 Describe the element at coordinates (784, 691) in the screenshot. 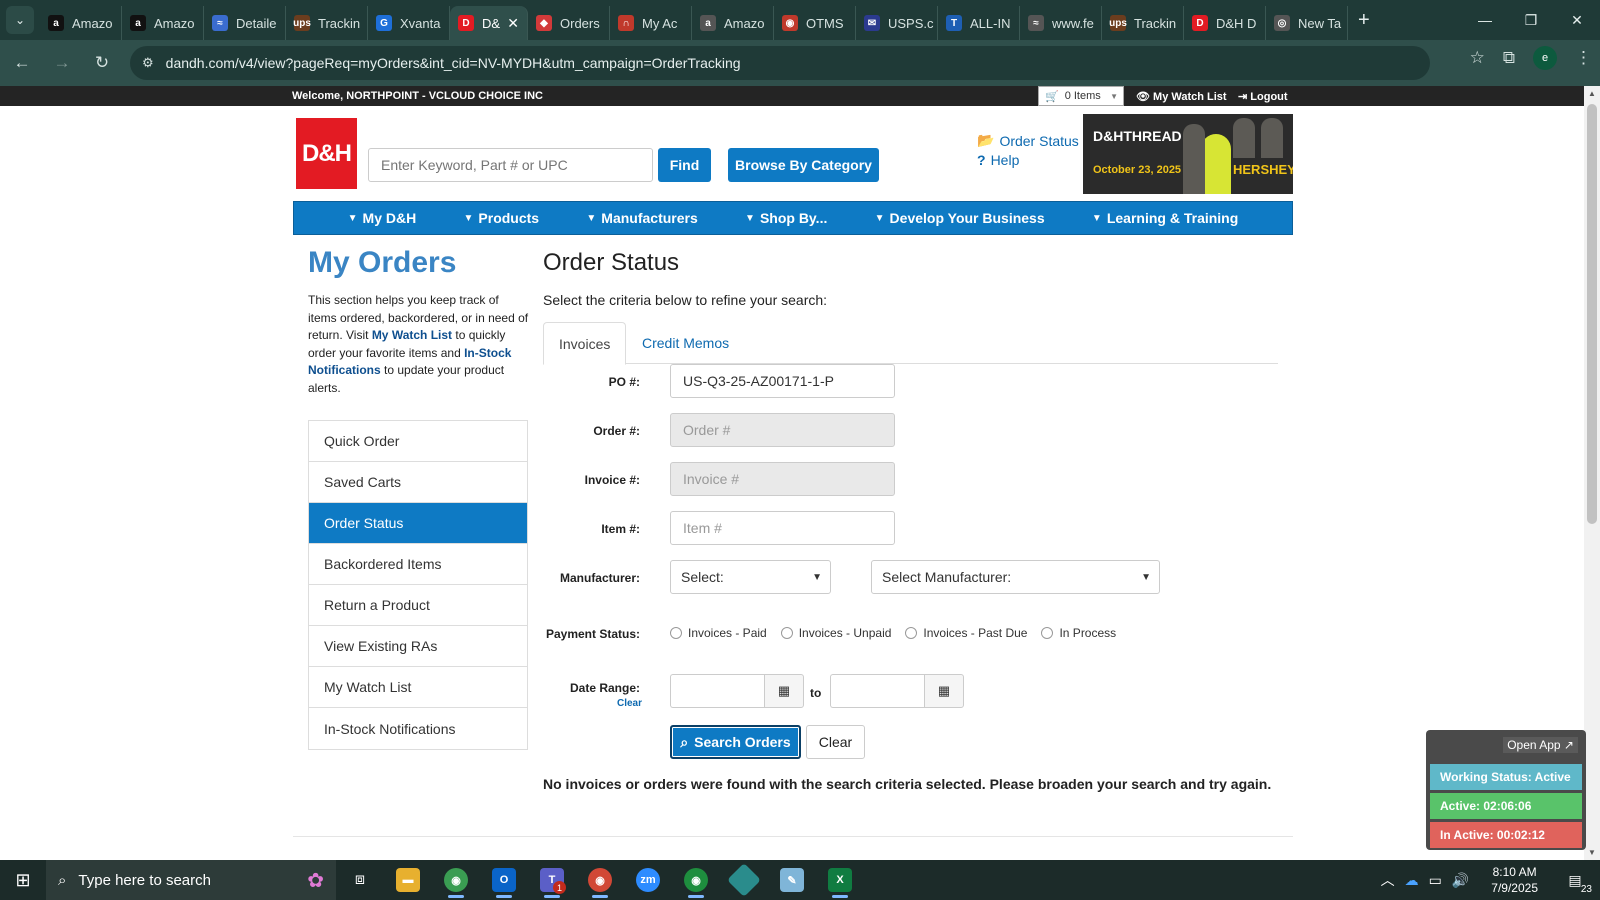

I see `calendar-icon: ▦` at that location.